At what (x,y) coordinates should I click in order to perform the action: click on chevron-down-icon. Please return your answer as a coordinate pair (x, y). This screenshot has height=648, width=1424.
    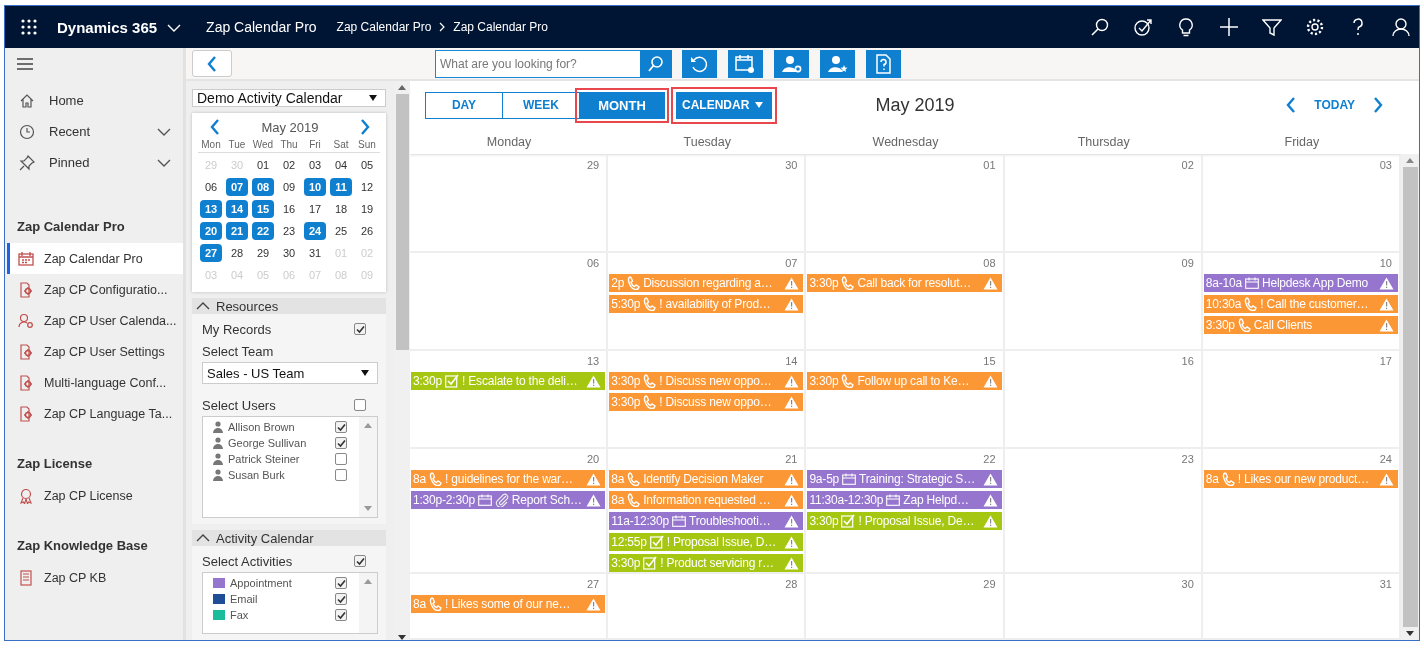
    Looking at the image, I should click on (174, 28).